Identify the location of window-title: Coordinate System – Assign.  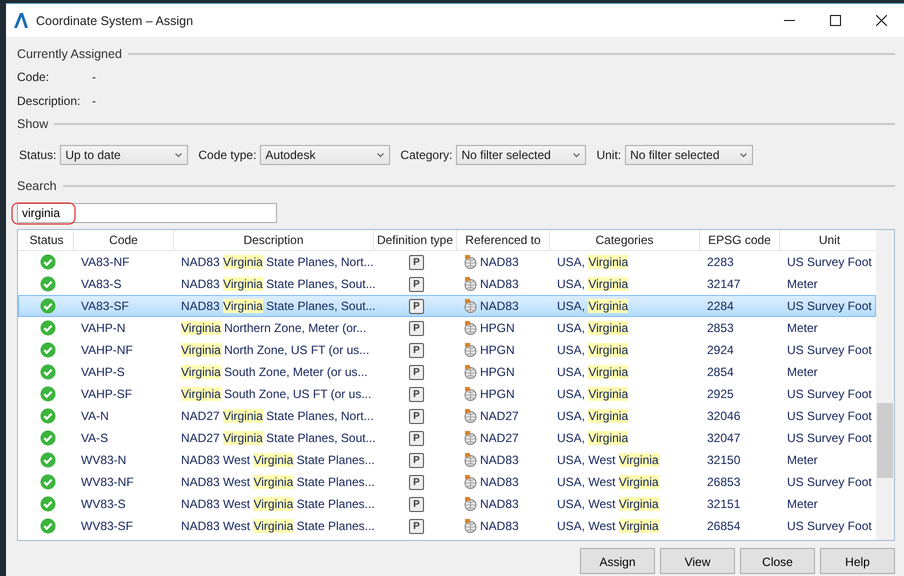
(115, 21).